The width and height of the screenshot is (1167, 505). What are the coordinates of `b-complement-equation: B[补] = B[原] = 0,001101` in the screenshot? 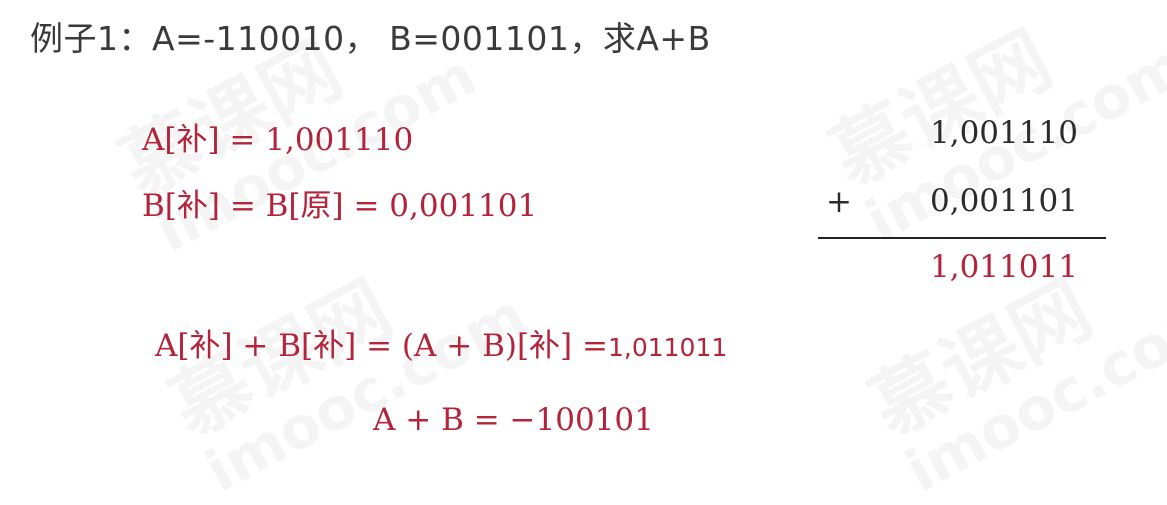 It's located at (340, 206).